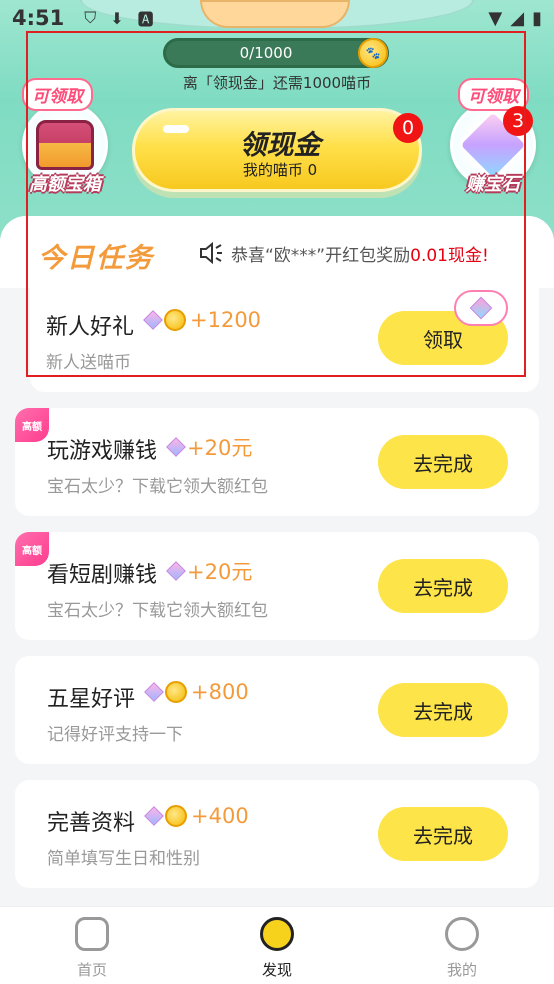 The width and height of the screenshot is (554, 984). Describe the element at coordinates (284, 338) in the screenshot. I see `task-card: 新人好礼 +1200 新人送喵币 领取` at that location.